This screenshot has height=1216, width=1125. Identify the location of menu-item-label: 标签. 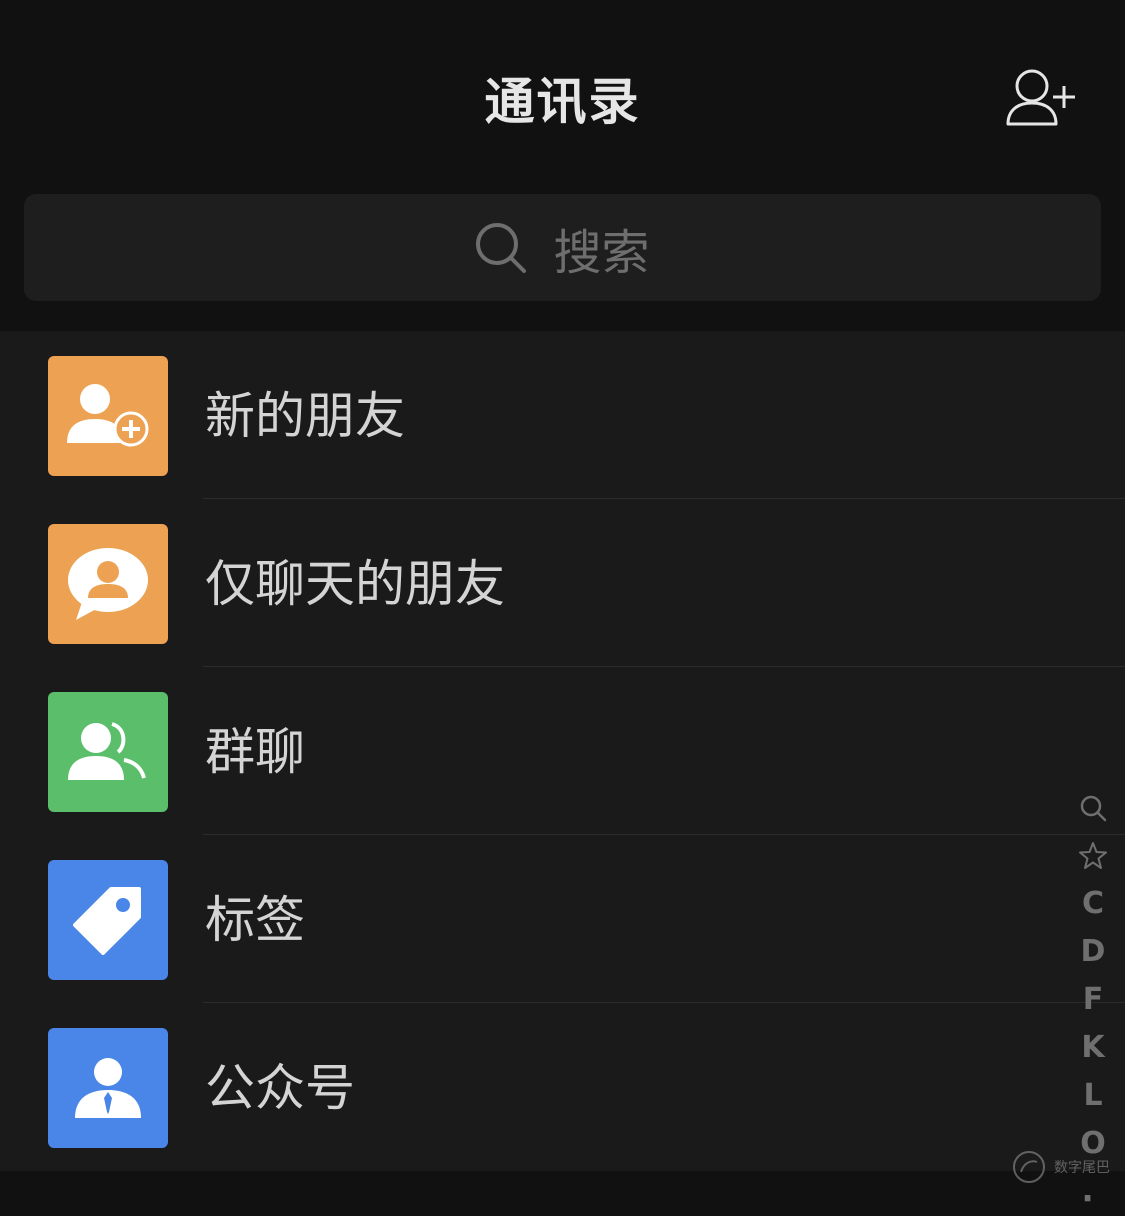
(255, 920).